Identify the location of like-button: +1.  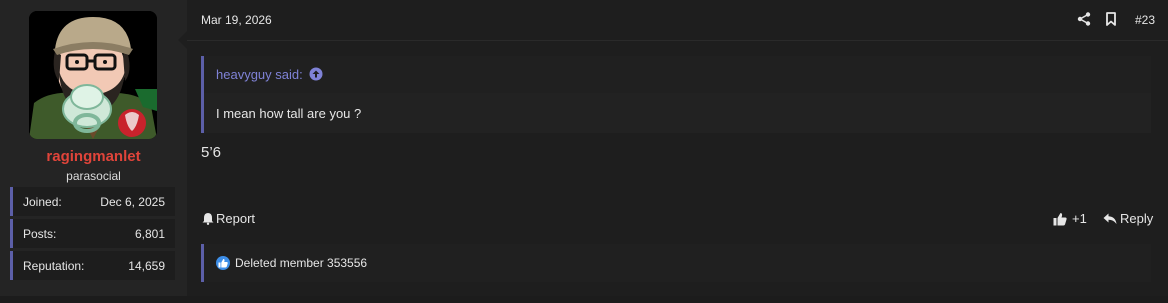
(1070, 218).